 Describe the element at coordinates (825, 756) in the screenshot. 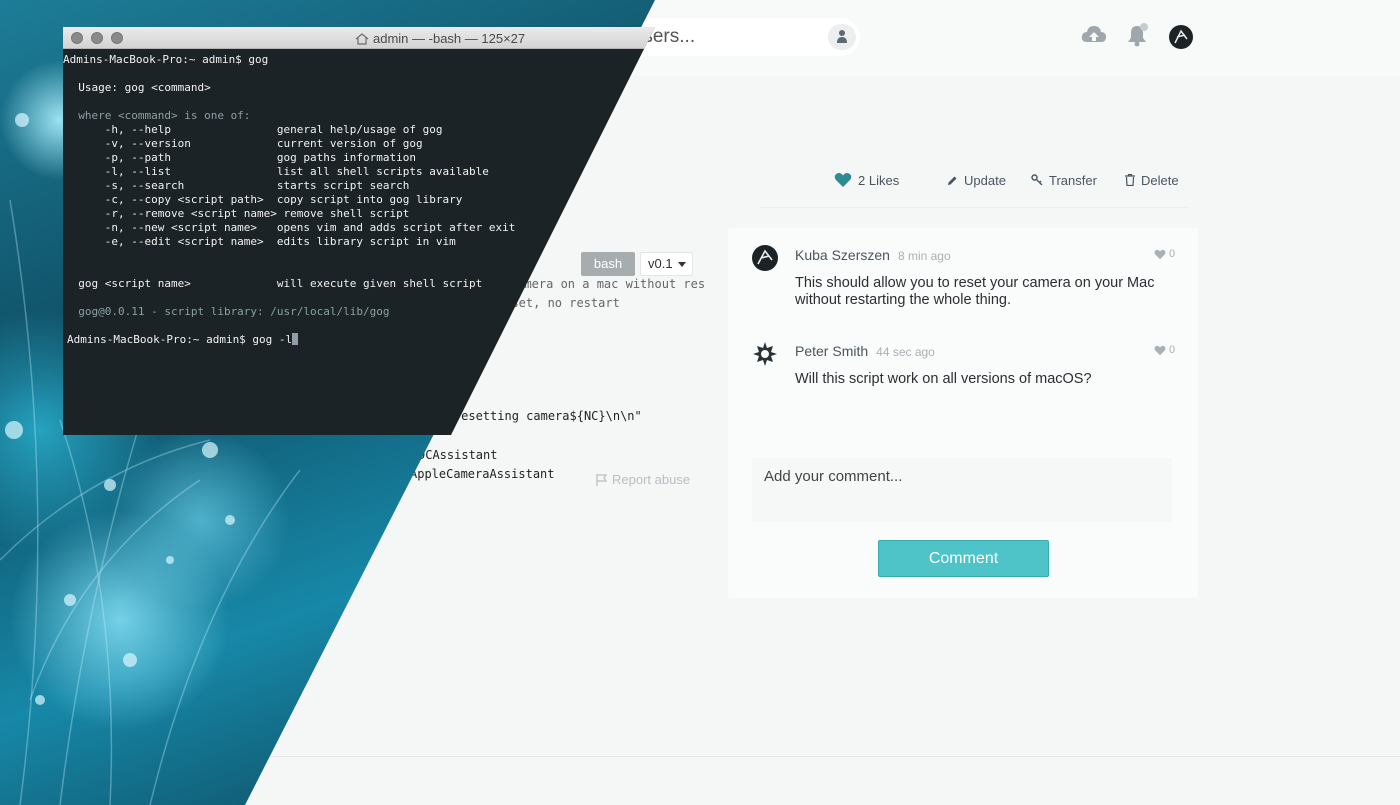

I see `footer-divider` at that location.